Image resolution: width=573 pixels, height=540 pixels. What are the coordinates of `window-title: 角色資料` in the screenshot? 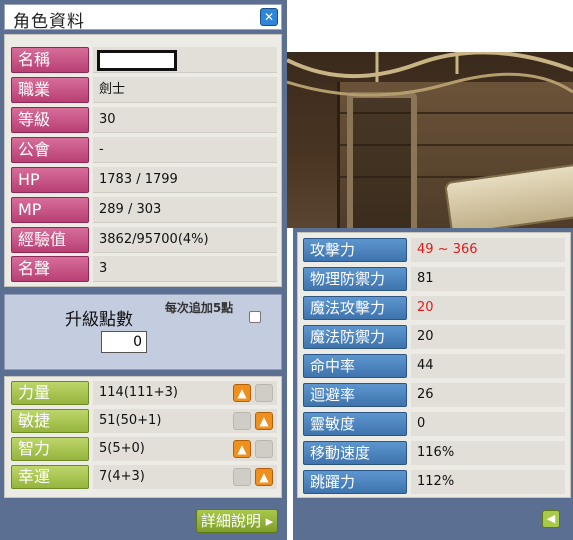 It's located at (49, 22).